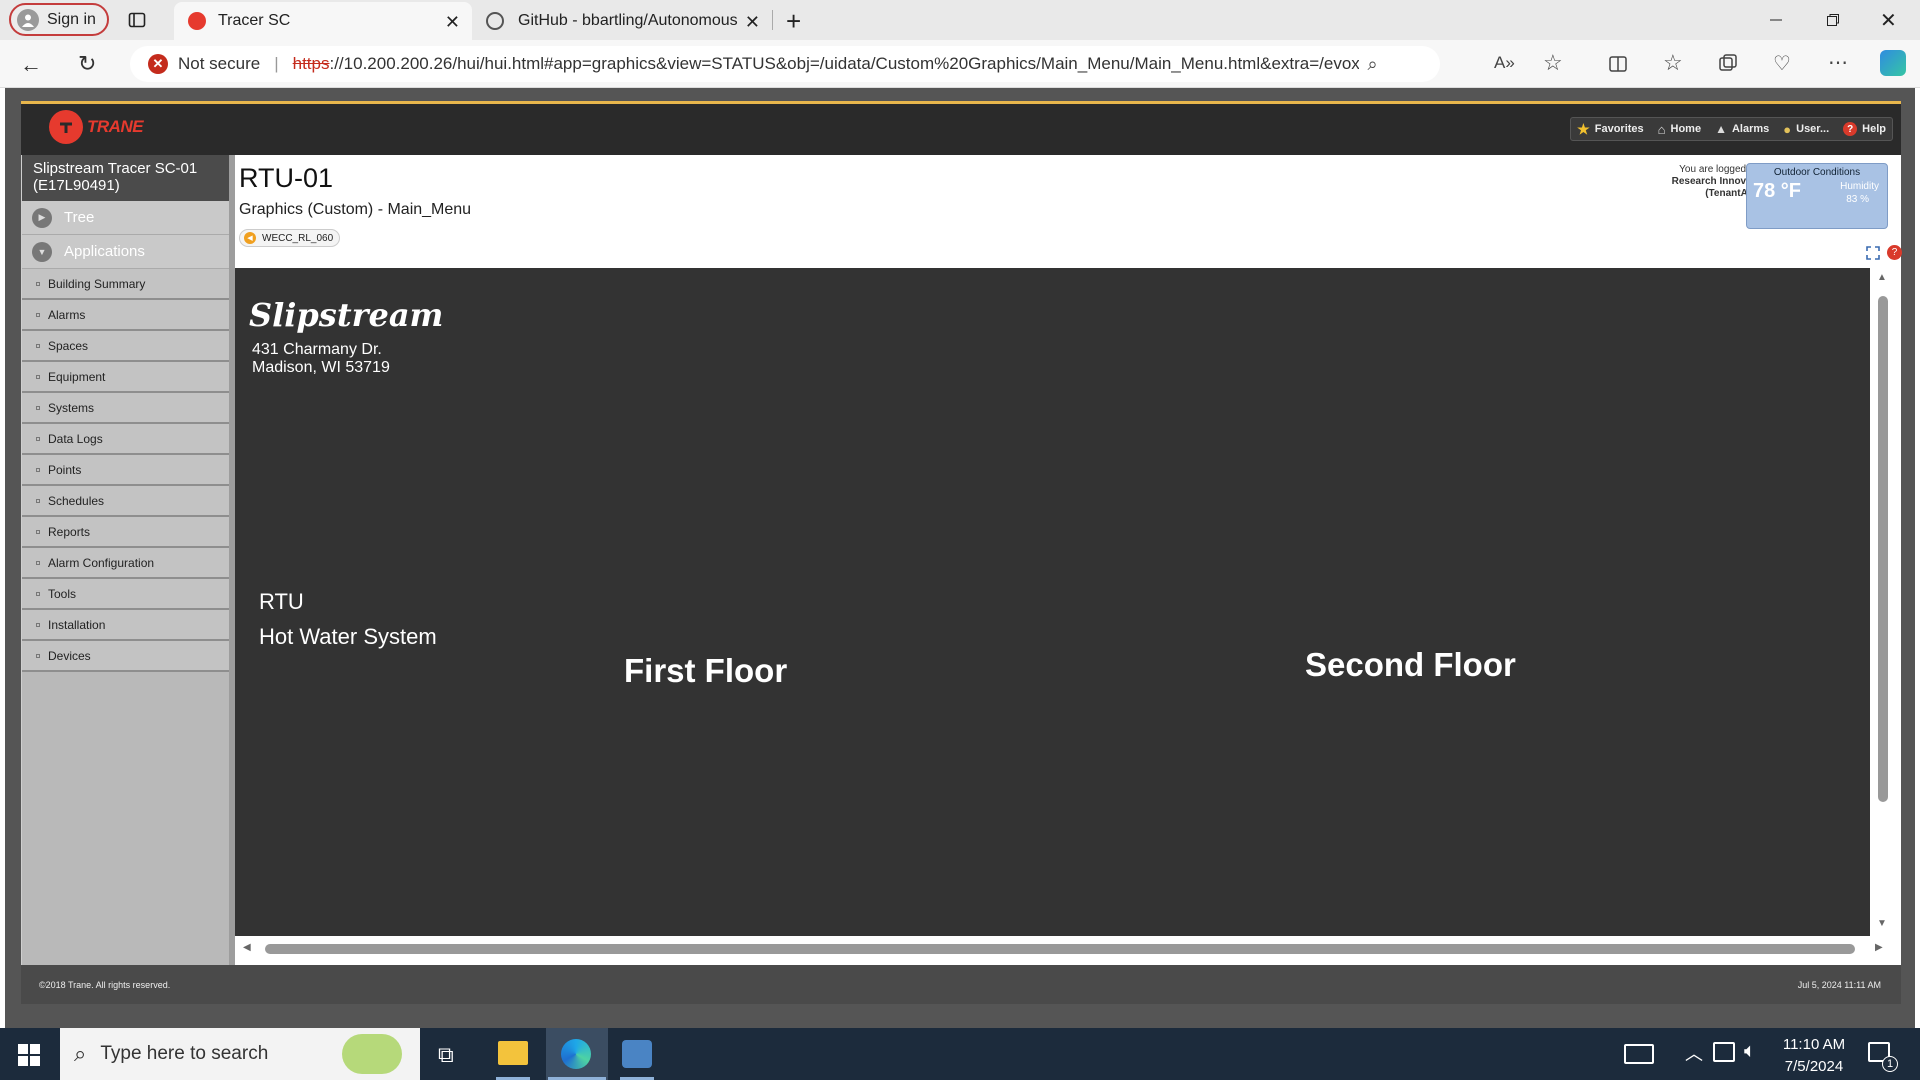  I want to click on keyboard-icon, so click(1639, 1054).